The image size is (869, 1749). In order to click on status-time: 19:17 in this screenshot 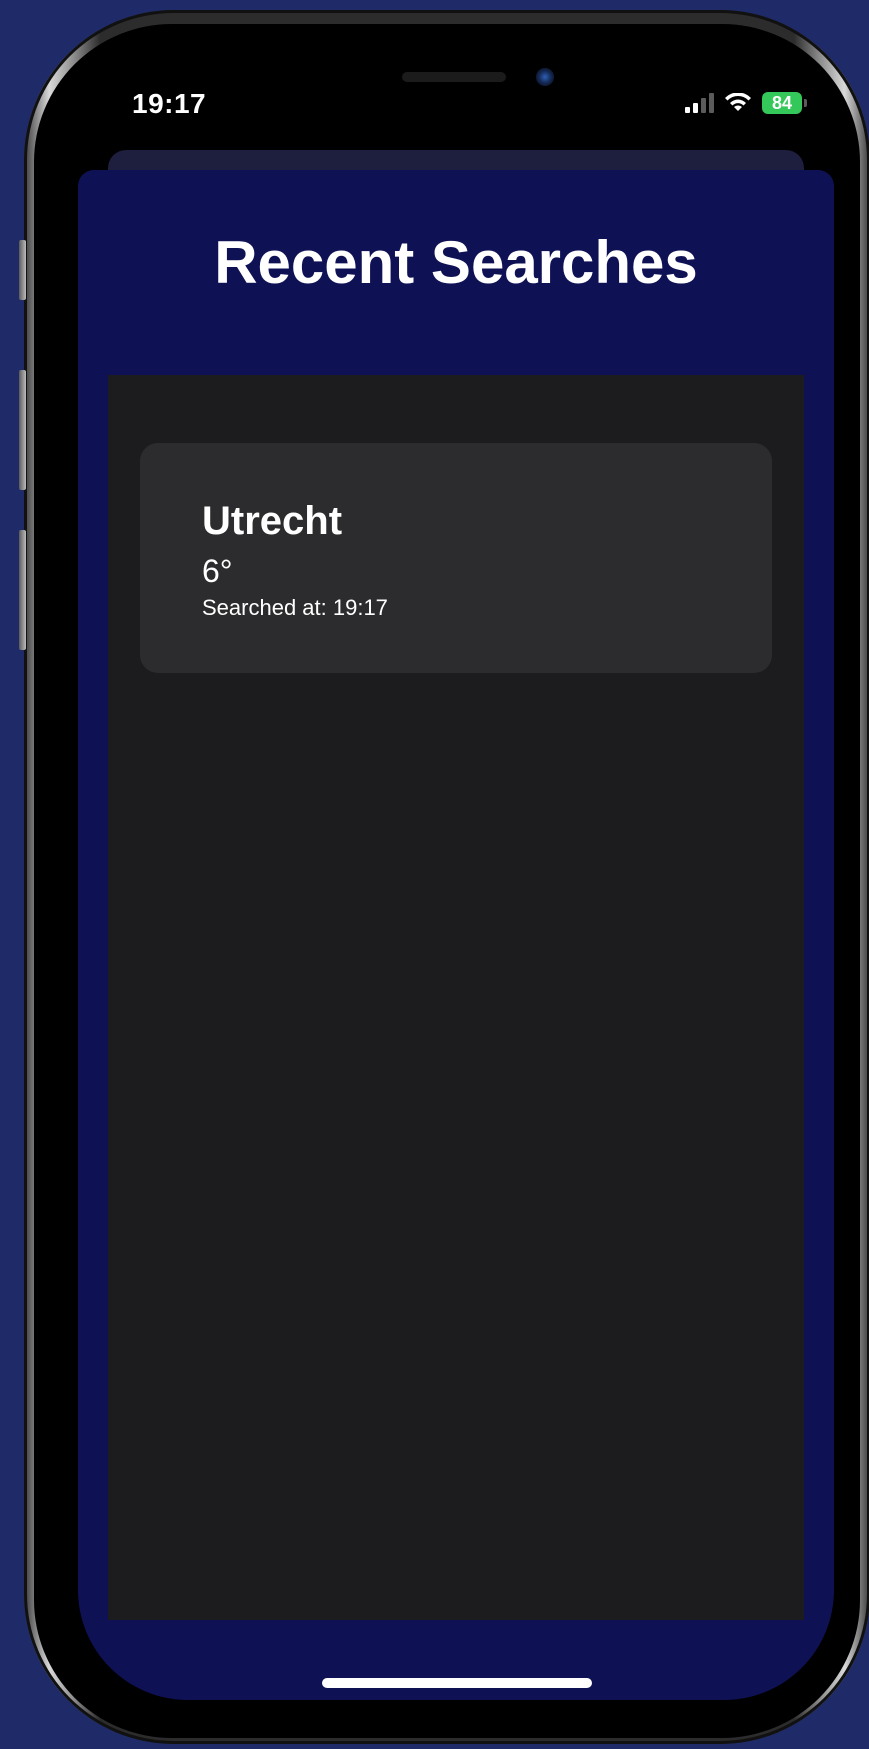, I will do `click(169, 103)`.